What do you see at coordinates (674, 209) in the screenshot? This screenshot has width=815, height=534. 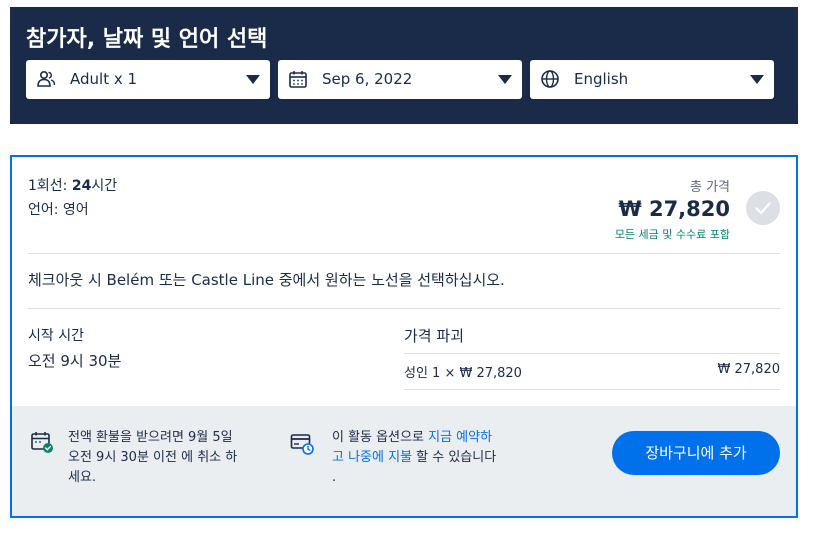 I see `total-price: ₩ 27,820` at bounding box center [674, 209].